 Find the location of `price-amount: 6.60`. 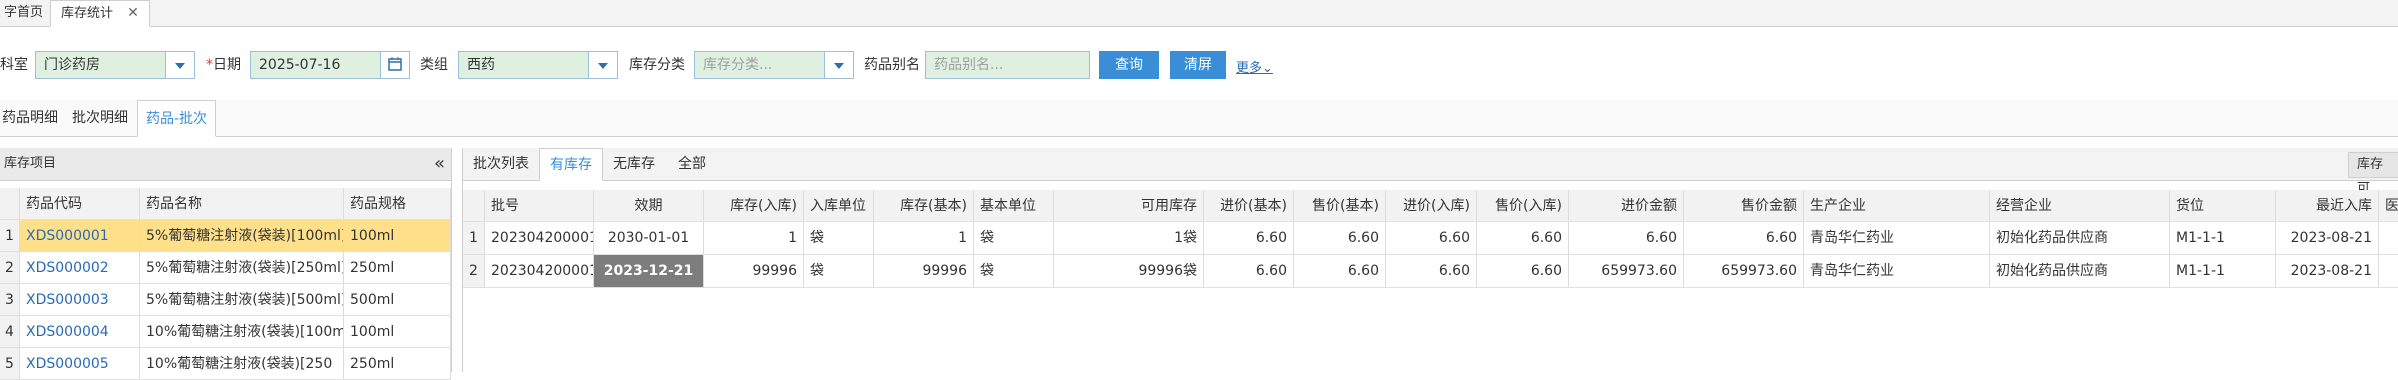

price-amount: 6.60 is located at coordinates (1744, 238).